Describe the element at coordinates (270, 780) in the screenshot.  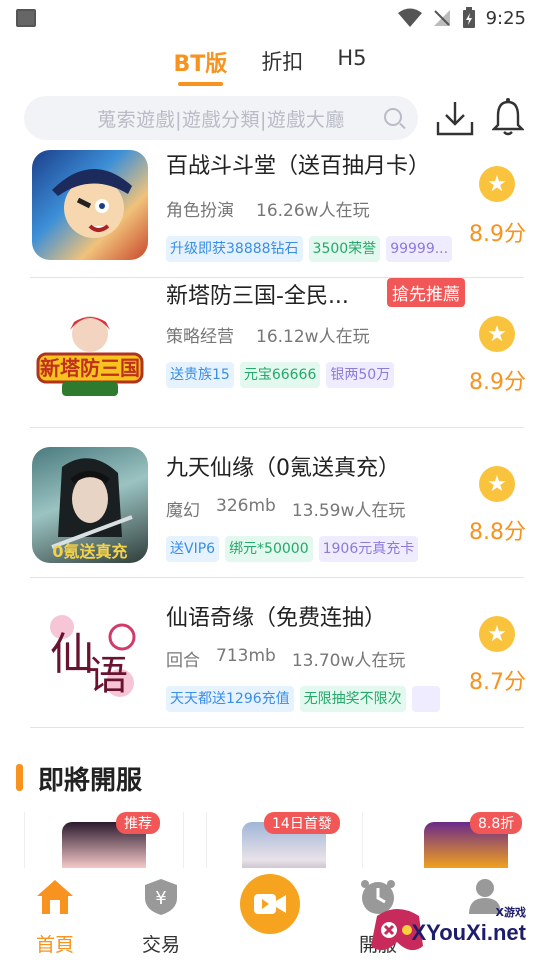
I see `upcoming-section-header: 即將開服` at that location.